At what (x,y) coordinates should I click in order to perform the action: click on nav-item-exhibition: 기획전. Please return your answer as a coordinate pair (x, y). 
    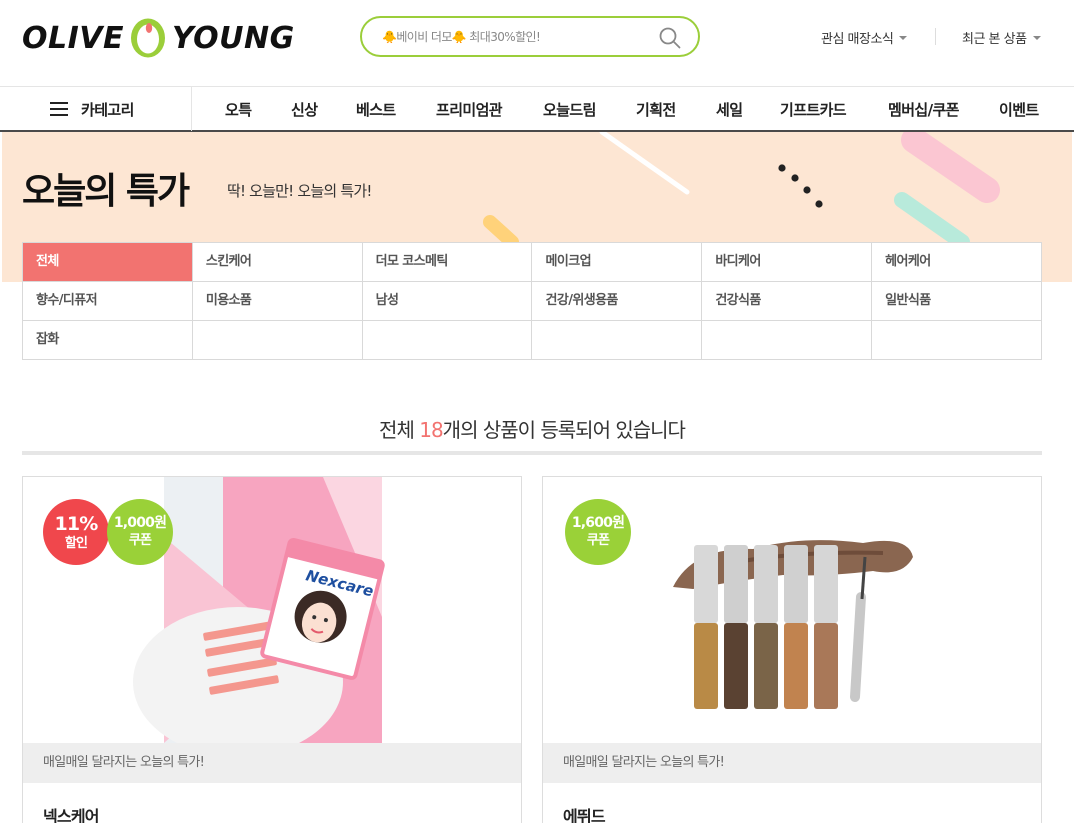
    Looking at the image, I should click on (656, 109).